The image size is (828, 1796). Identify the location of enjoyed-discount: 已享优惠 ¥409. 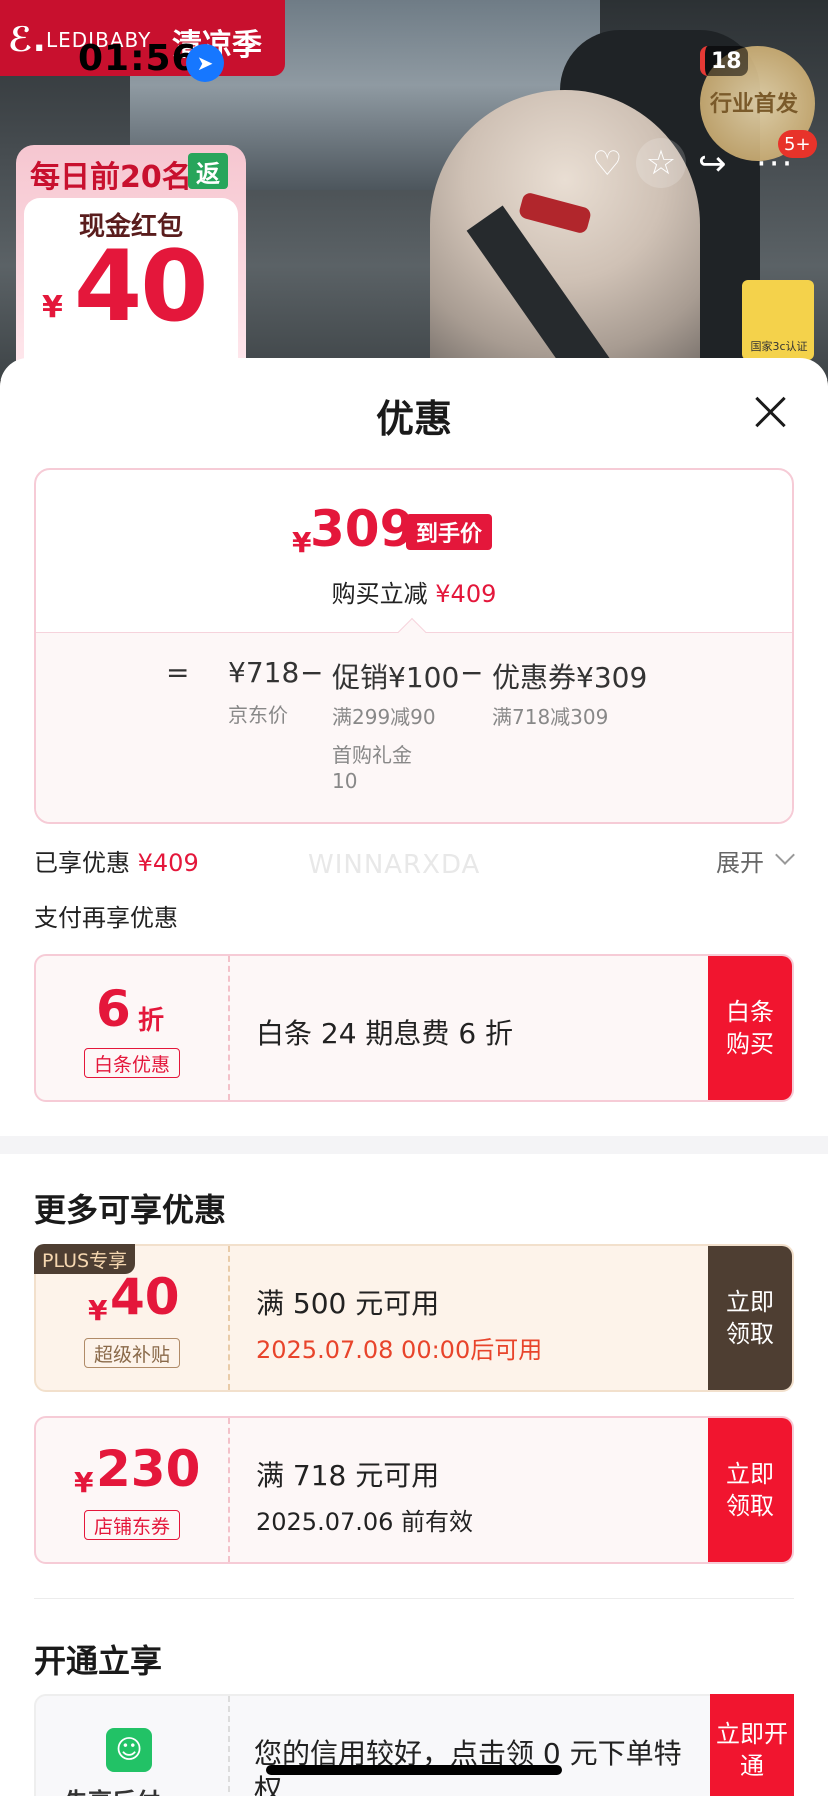
(116, 860).